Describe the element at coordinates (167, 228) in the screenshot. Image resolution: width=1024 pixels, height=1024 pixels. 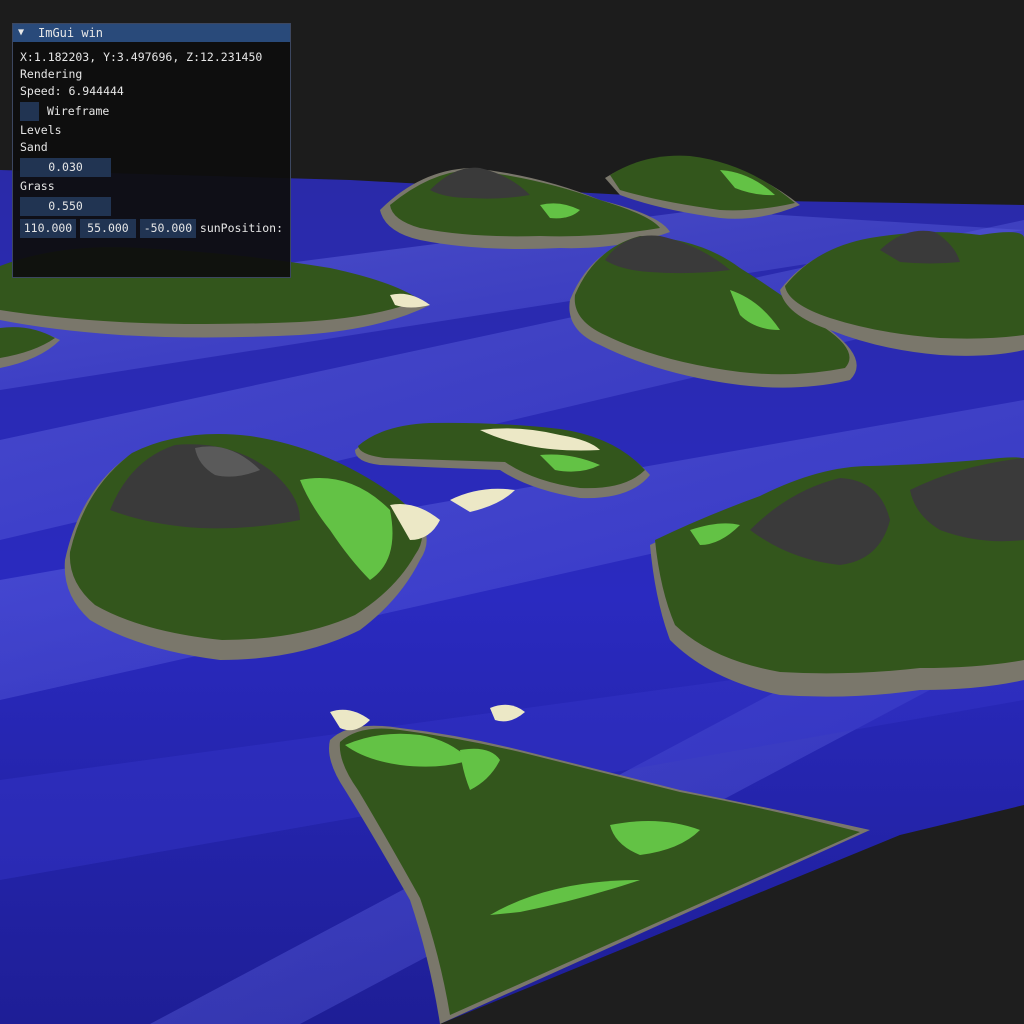
I see `sun-position-z-input: -50.000` at that location.